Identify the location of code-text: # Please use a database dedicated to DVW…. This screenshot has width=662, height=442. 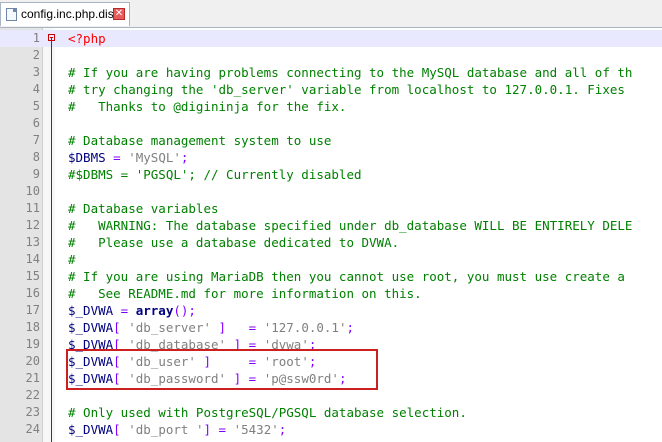
(234, 242).